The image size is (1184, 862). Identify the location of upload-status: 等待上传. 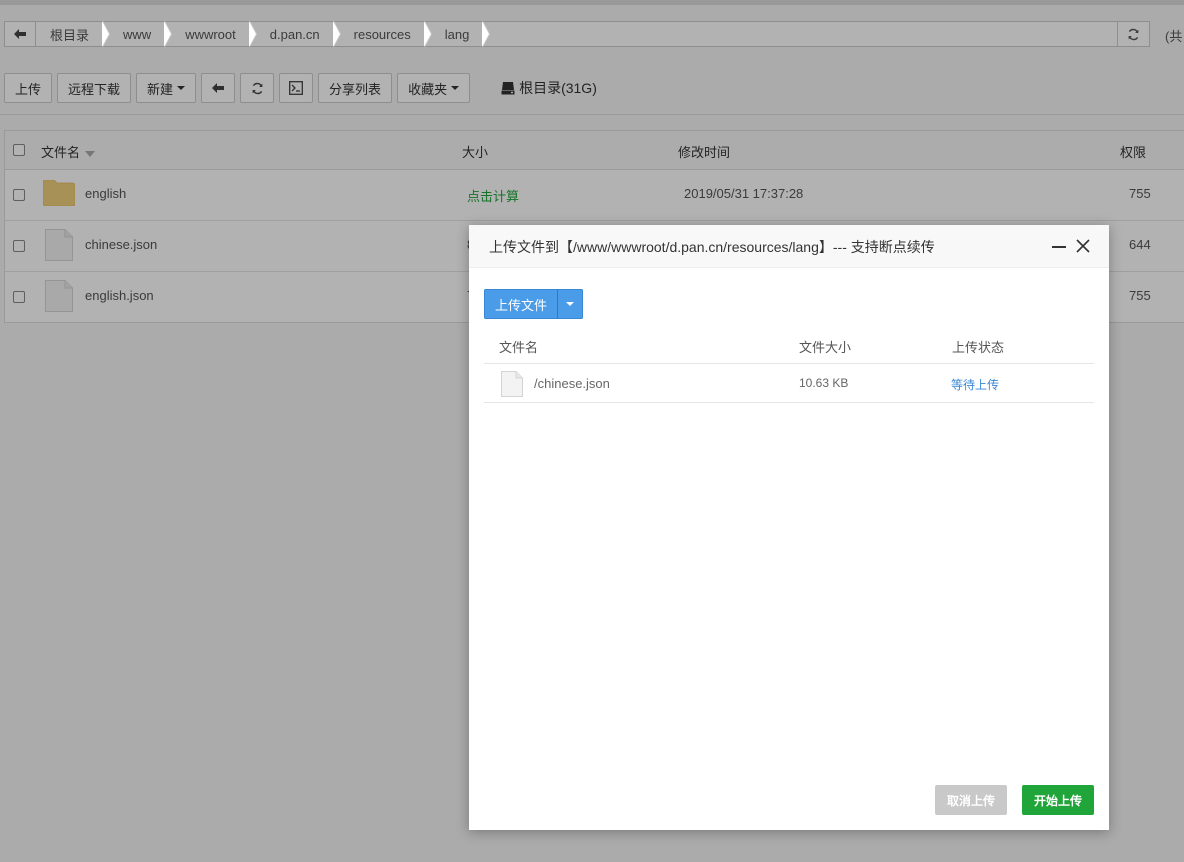
(975, 385).